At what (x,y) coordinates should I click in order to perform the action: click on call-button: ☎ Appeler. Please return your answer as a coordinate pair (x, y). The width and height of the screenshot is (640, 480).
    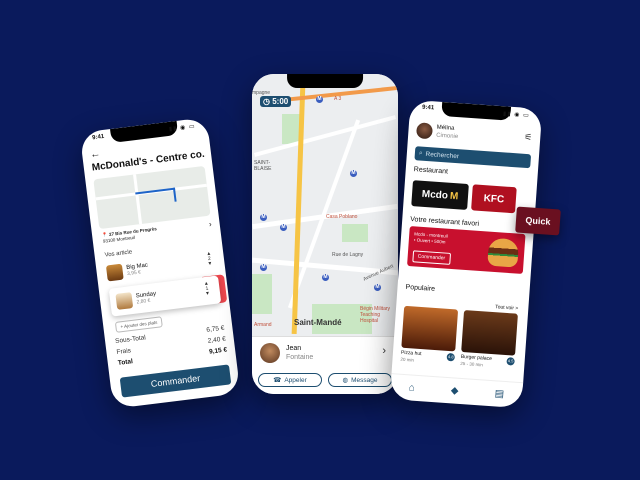
    Looking at the image, I should click on (290, 380).